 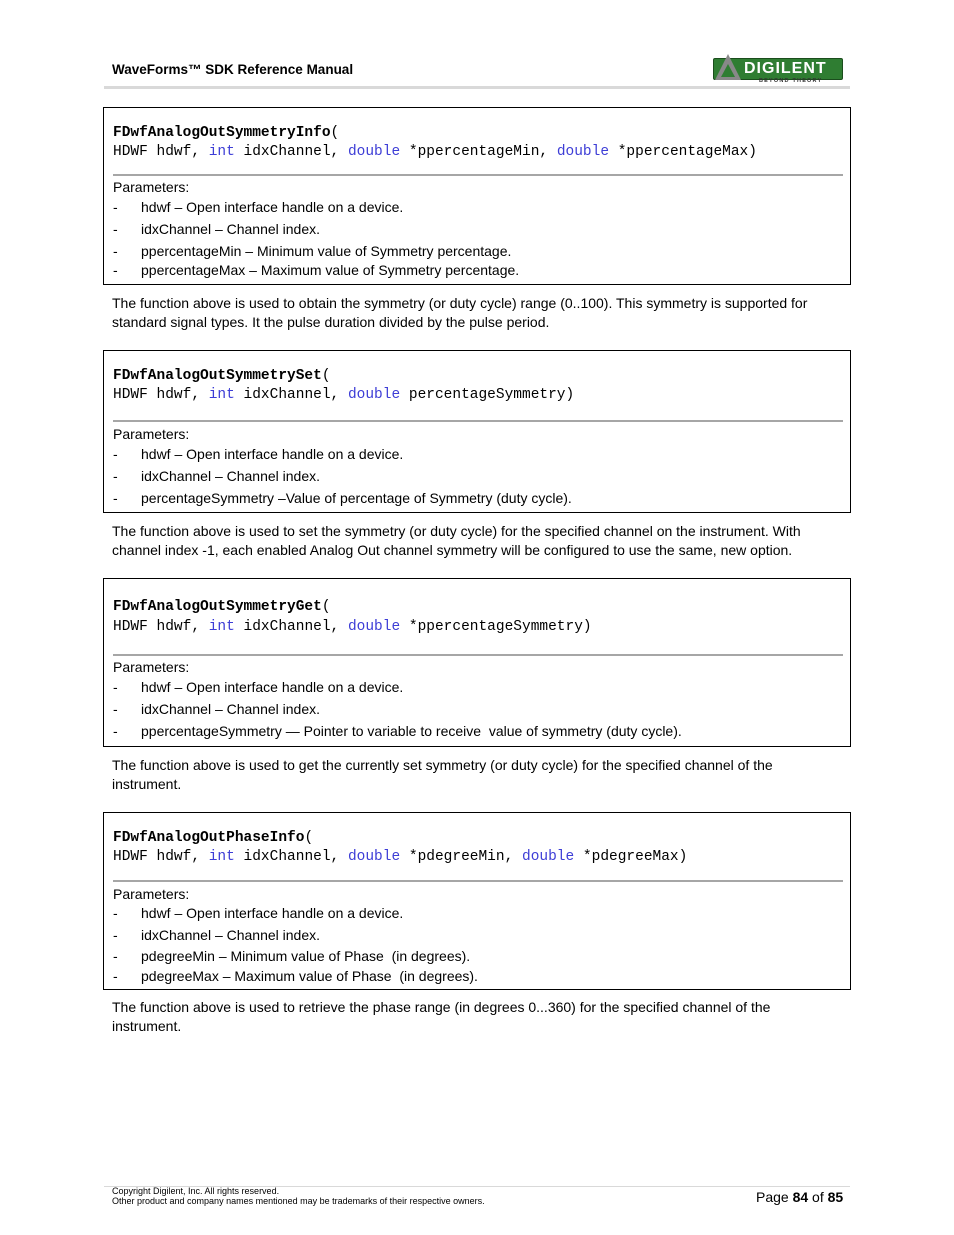 I want to click on function-signature-name: FDwfAnalogOutSymmetryInfo(, so click(x=226, y=133).